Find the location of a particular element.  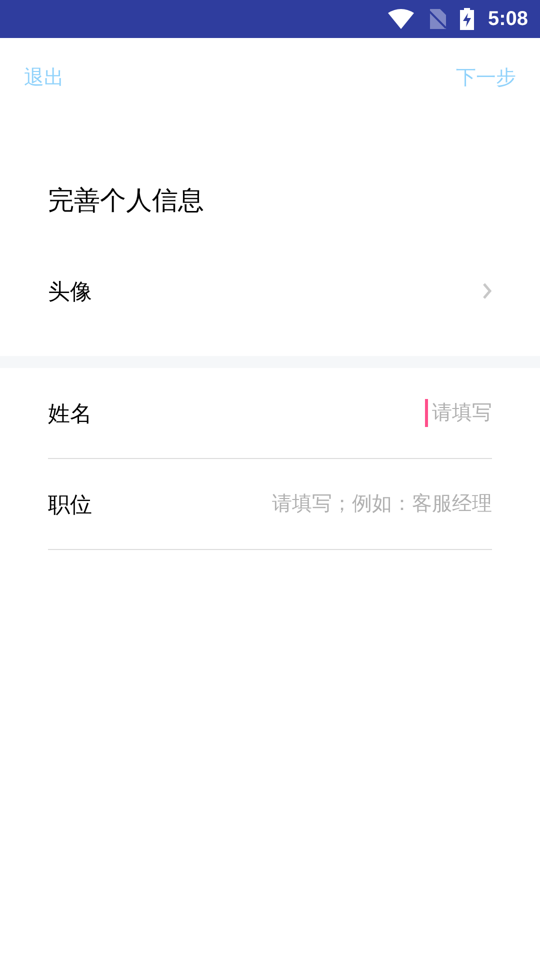

text-input: 请填写 is located at coordinates (460, 413).